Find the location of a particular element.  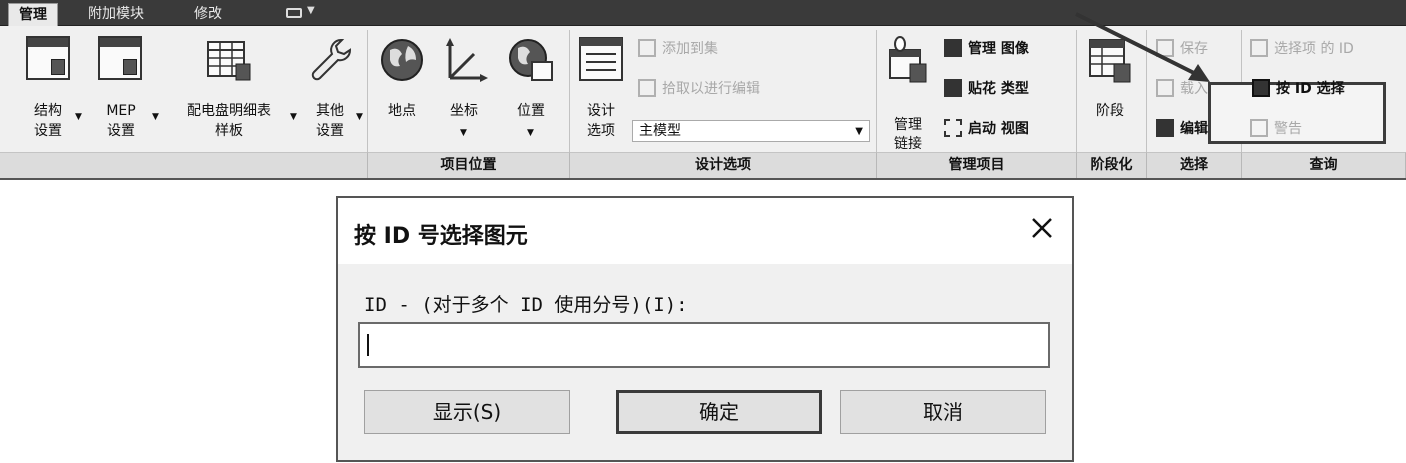

cancel-button: 取消 is located at coordinates (943, 412).